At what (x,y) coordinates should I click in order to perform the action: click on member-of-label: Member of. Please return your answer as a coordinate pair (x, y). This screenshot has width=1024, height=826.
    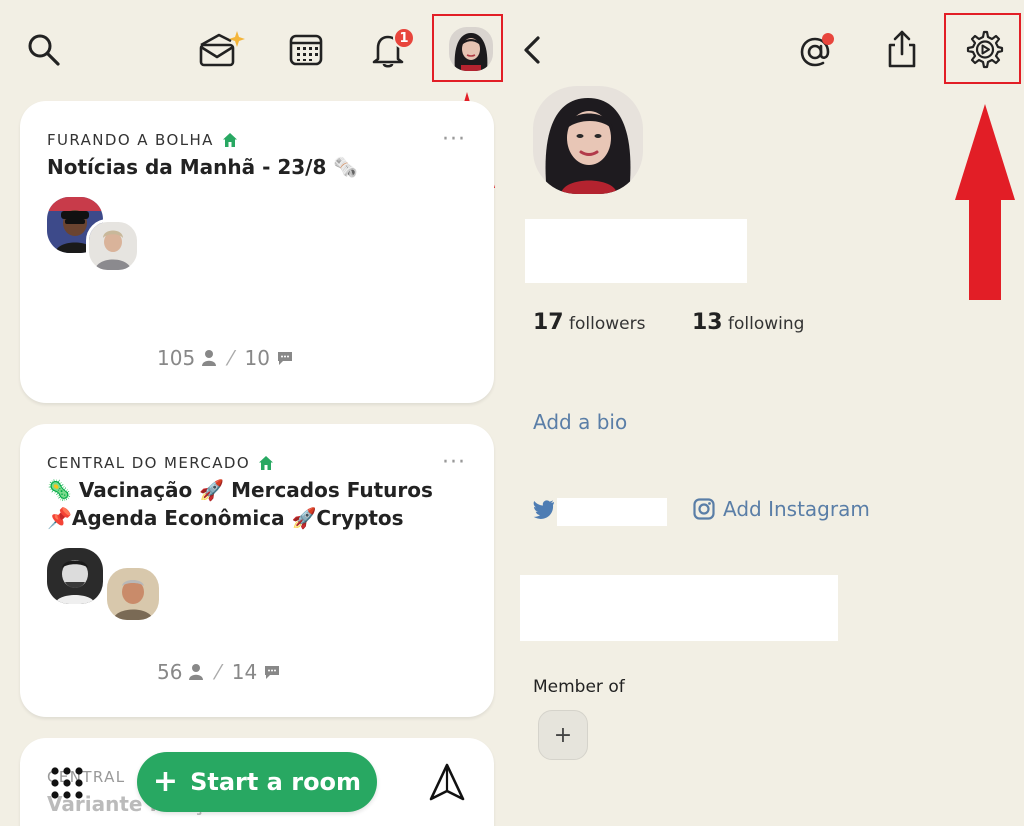
    Looking at the image, I should click on (579, 687).